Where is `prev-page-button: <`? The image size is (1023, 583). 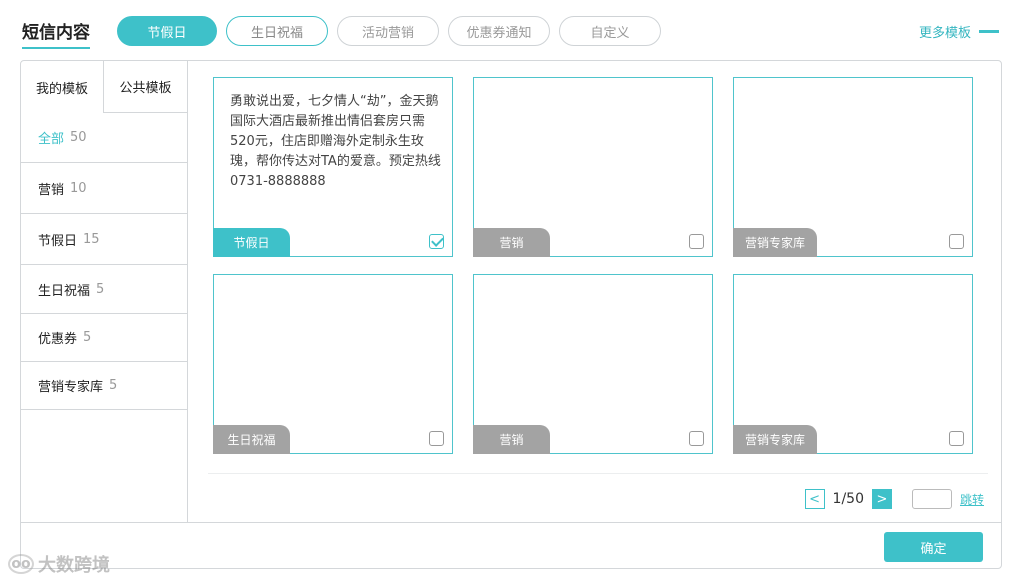
prev-page-button: < is located at coordinates (814, 499).